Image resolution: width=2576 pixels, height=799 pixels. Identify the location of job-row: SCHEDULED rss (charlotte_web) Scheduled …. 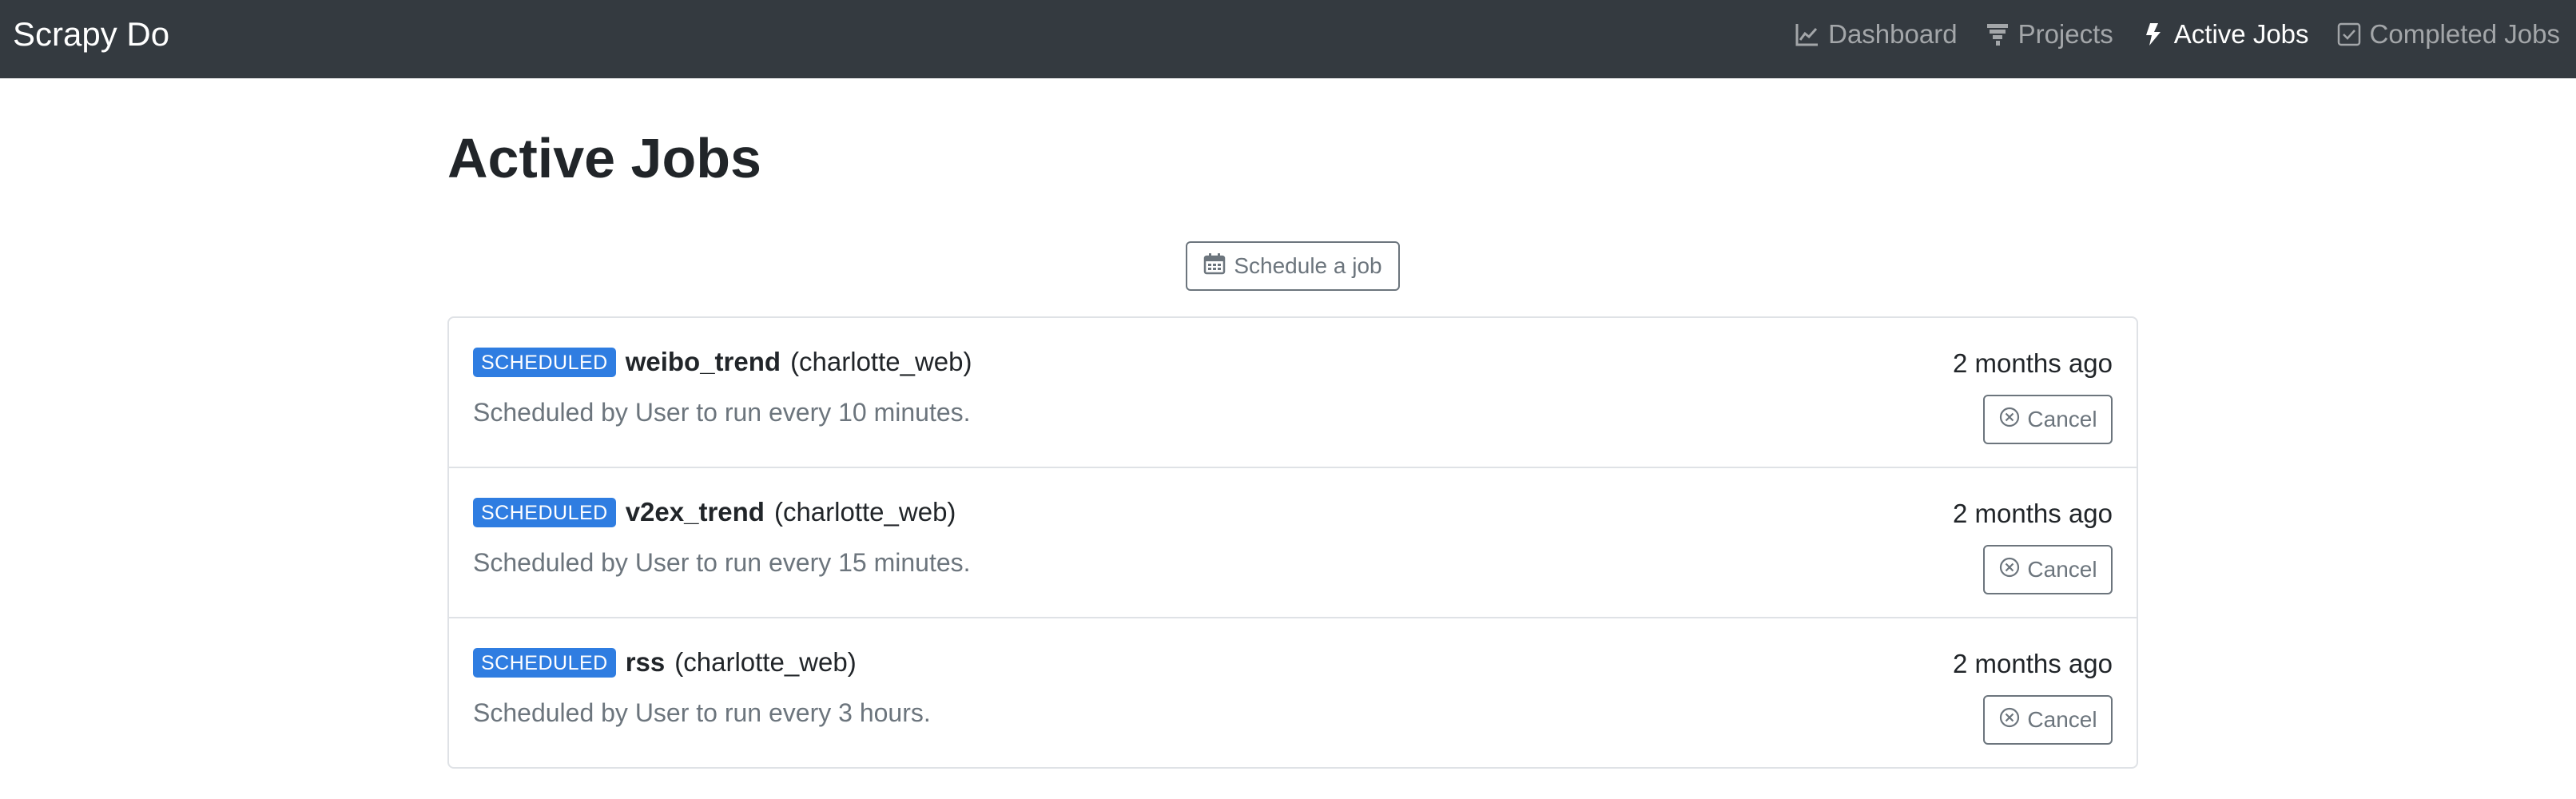
(1293, 693).